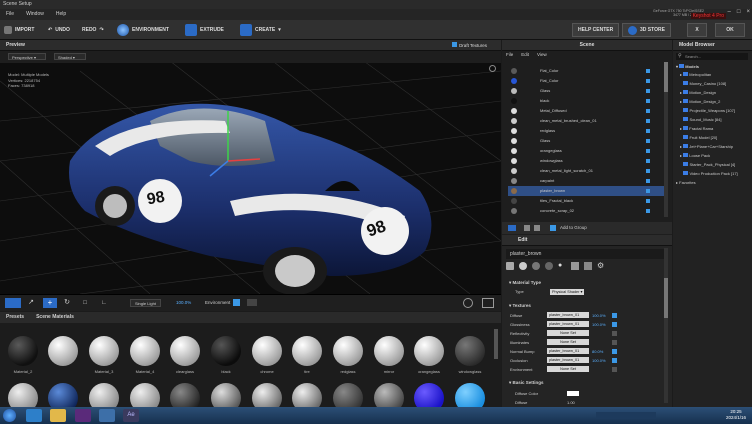 The image size is (752, 424). What do you see at coordinates (571, 402) in the screenshot?
I see `diffuse-value: 1.00` at bounding box center [571, 402].